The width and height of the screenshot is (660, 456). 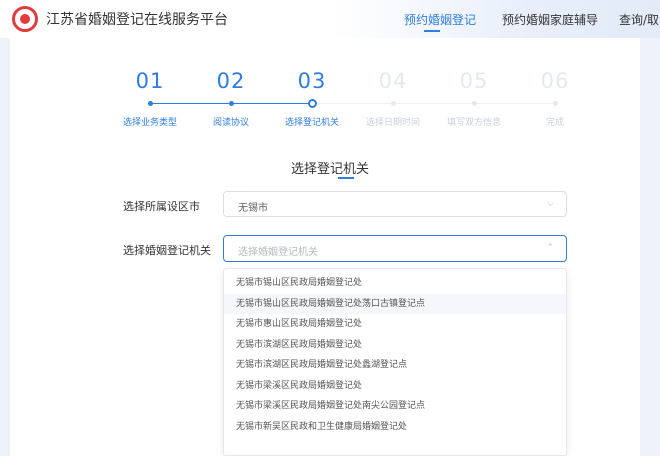 I want to click on city-label: 选择所属设区市, so click(x=161, y=206).